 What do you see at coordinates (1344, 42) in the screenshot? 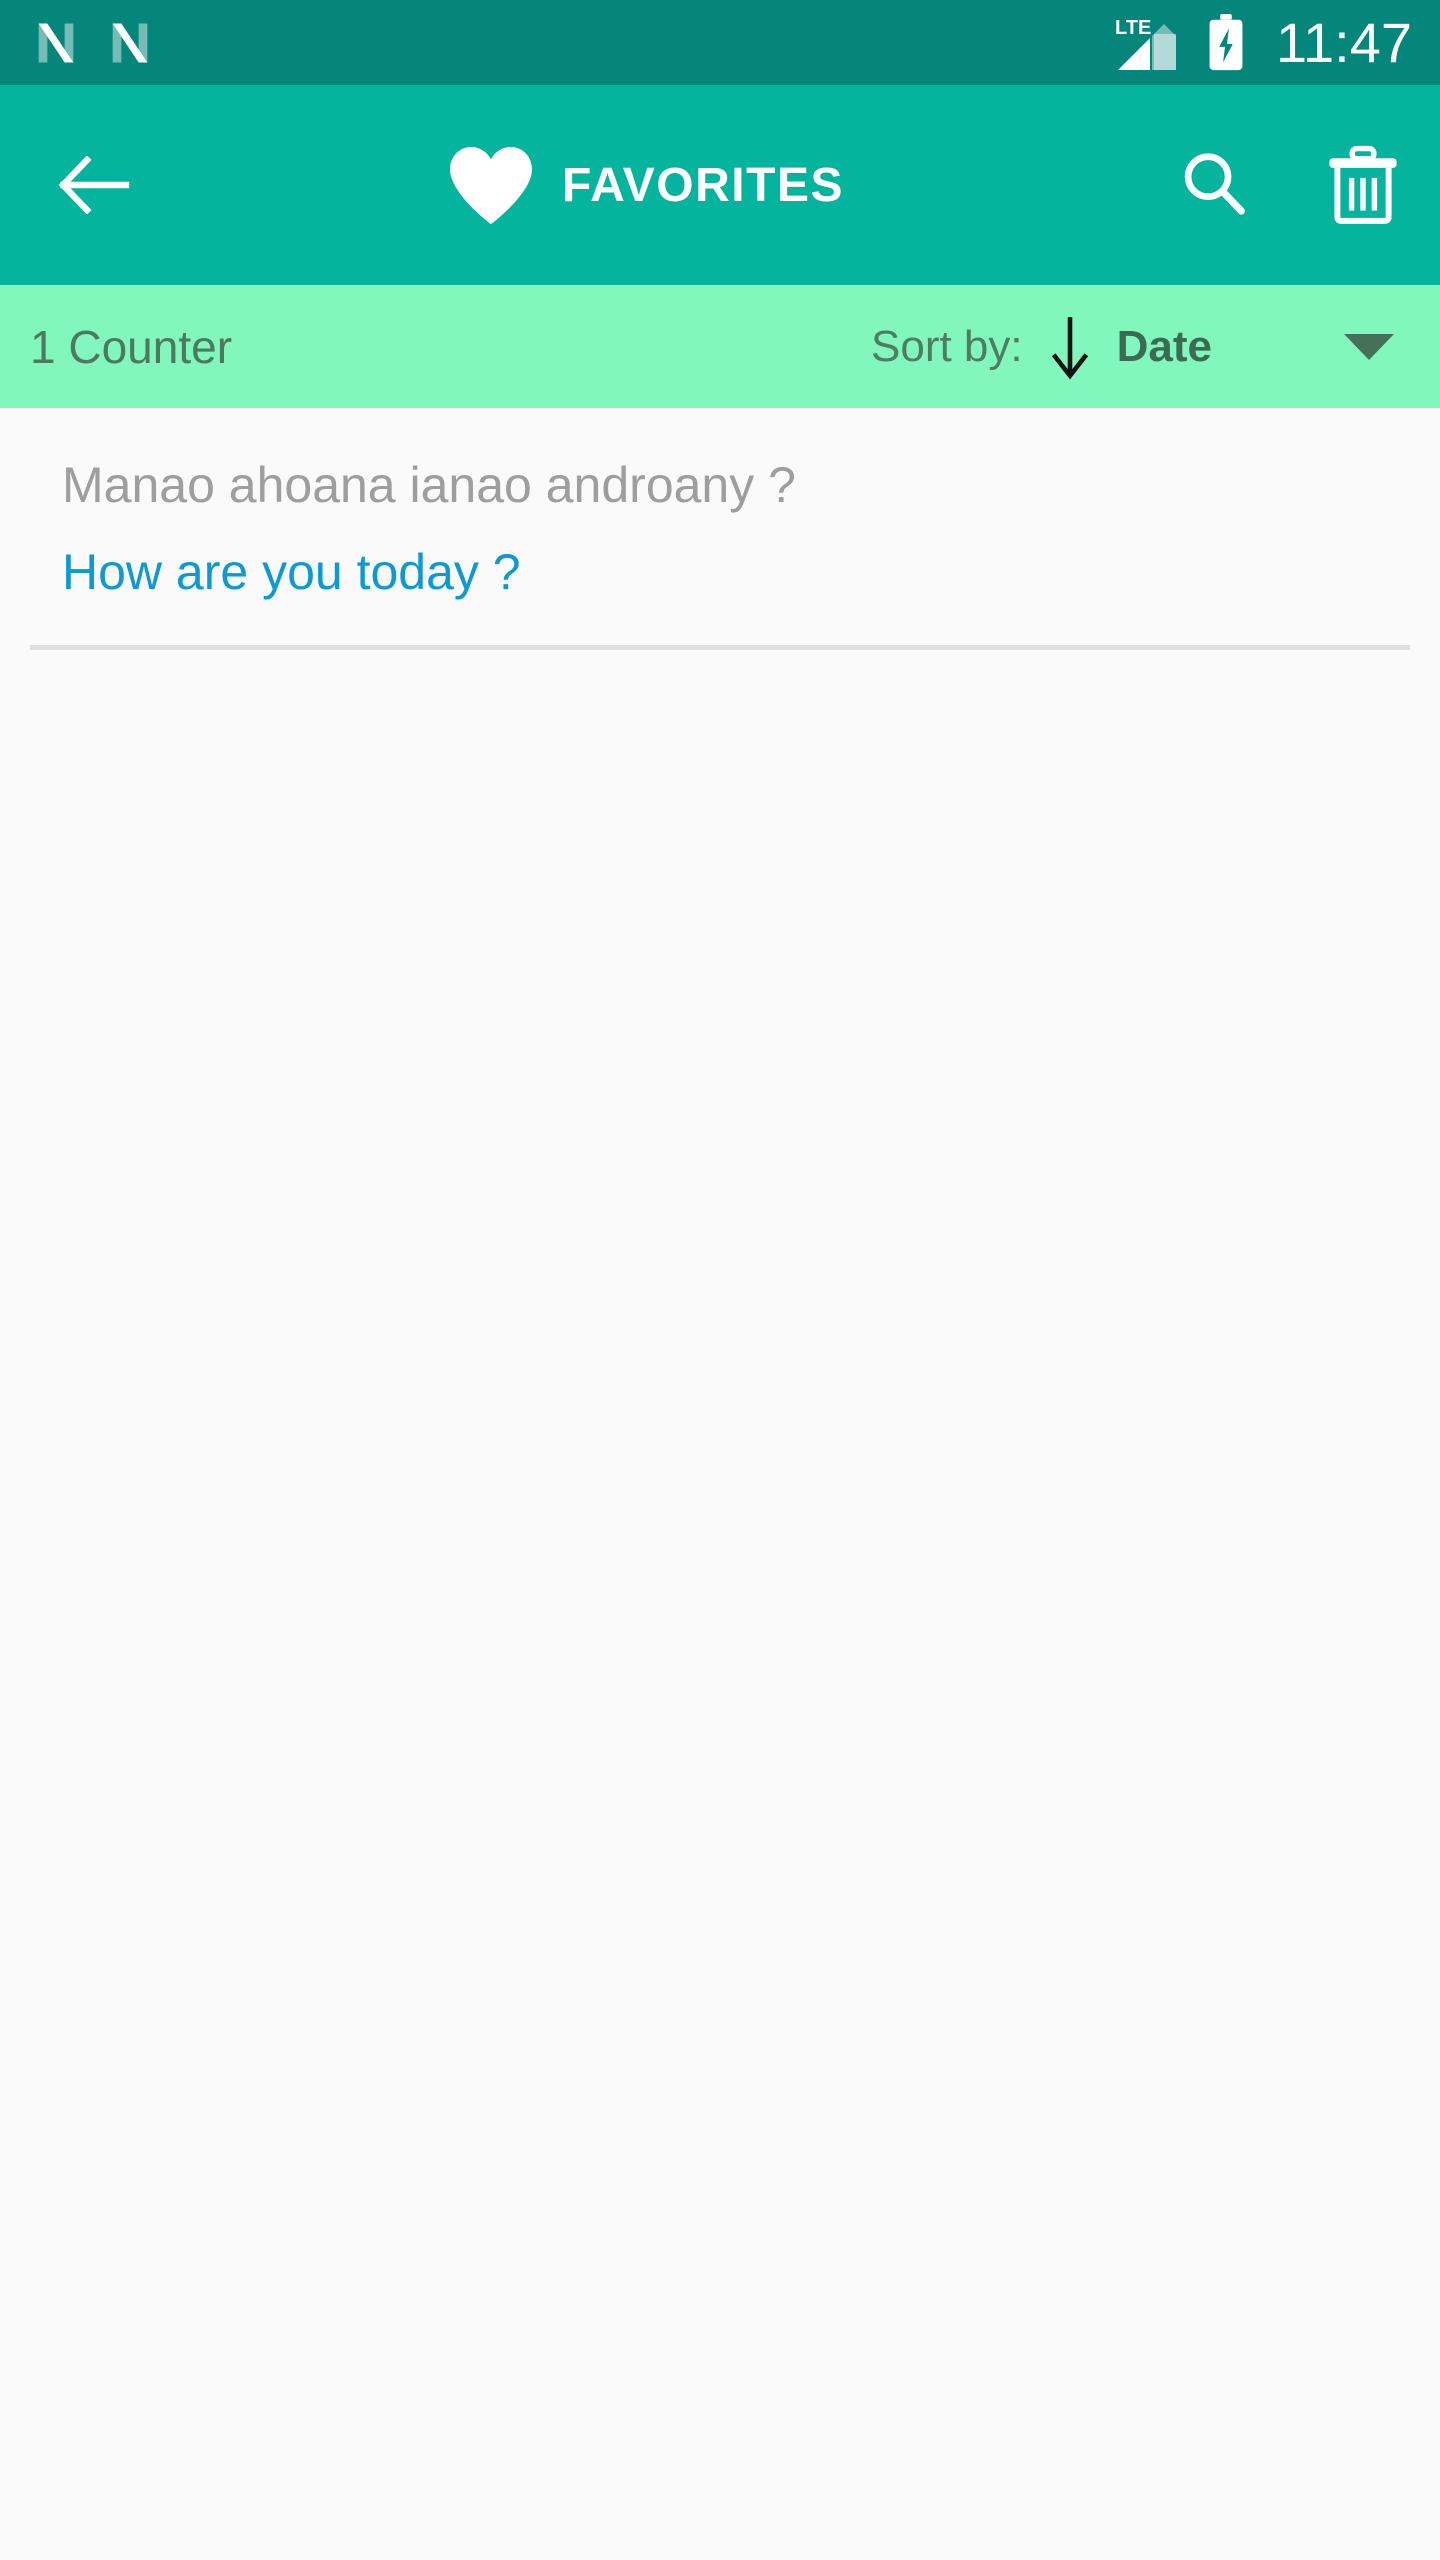
I see `status-bar-clock: 11:47` at bounding box center [1344, 42].